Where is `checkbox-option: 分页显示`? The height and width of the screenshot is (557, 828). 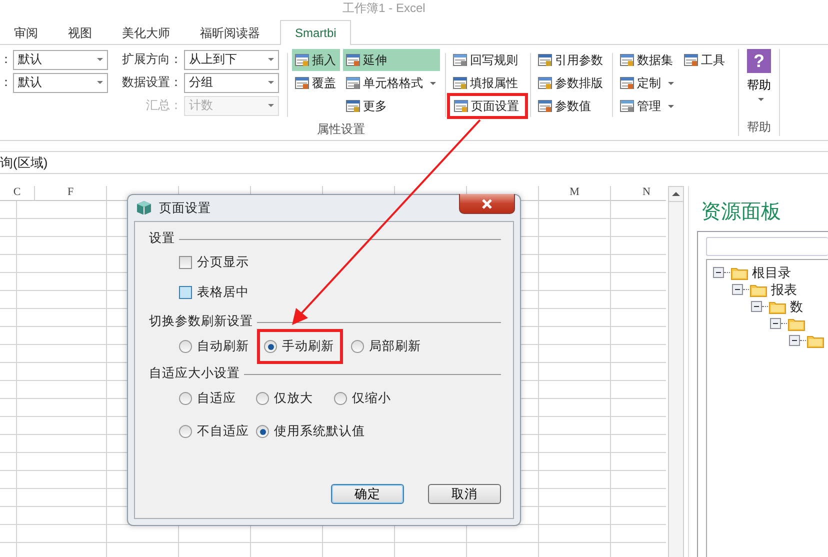 checkbox-option: 分页显示 is located at coordinates (214, 262).